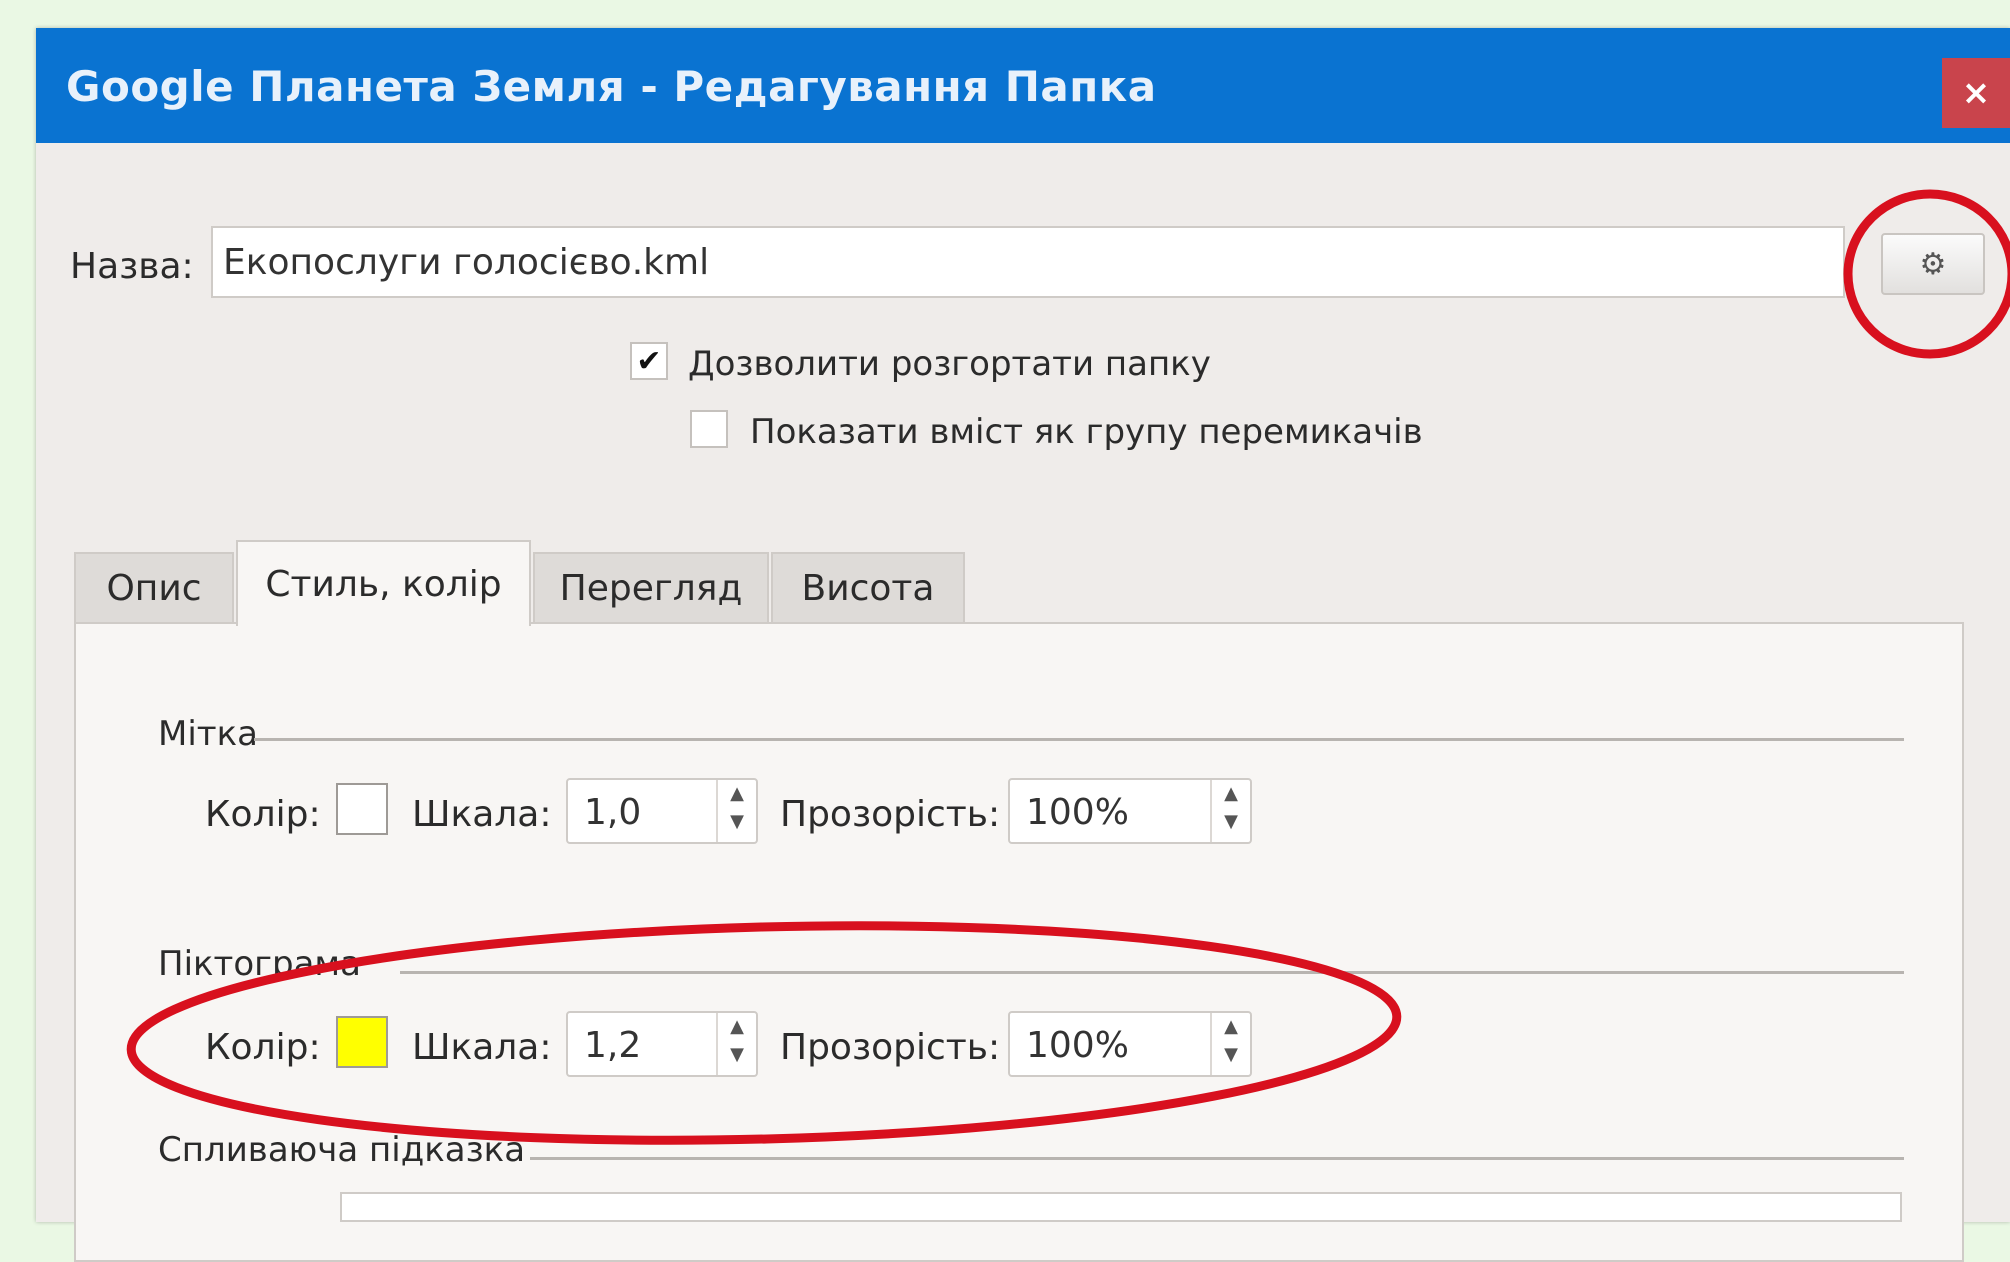 The image size is (2010, 1262). Describe the element at coordinates (1121, 1207) in the screenshot. I see `tooltip-text-field` at that location.